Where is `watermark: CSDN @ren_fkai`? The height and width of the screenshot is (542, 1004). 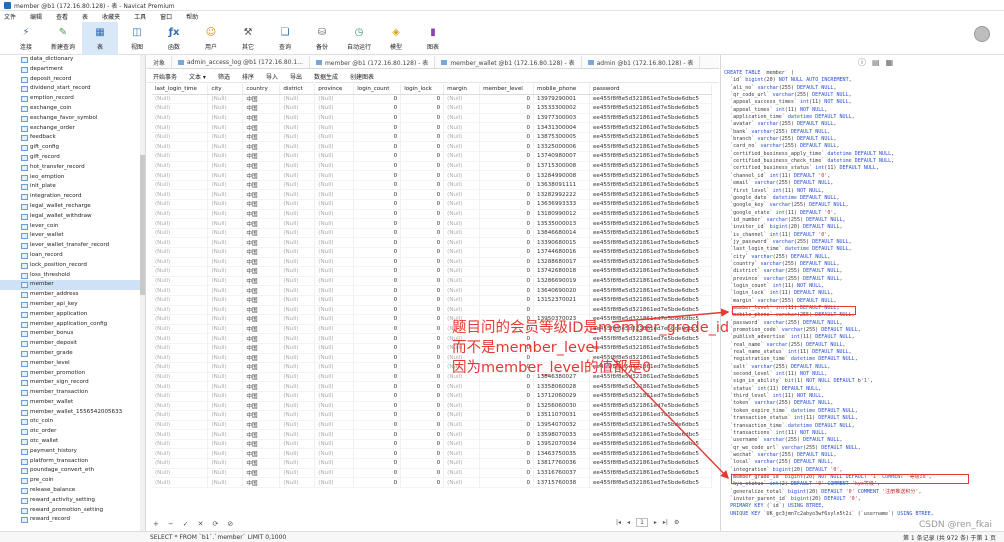
watermark: CSDN @ren_fkai is located at coordinates (955, 525).